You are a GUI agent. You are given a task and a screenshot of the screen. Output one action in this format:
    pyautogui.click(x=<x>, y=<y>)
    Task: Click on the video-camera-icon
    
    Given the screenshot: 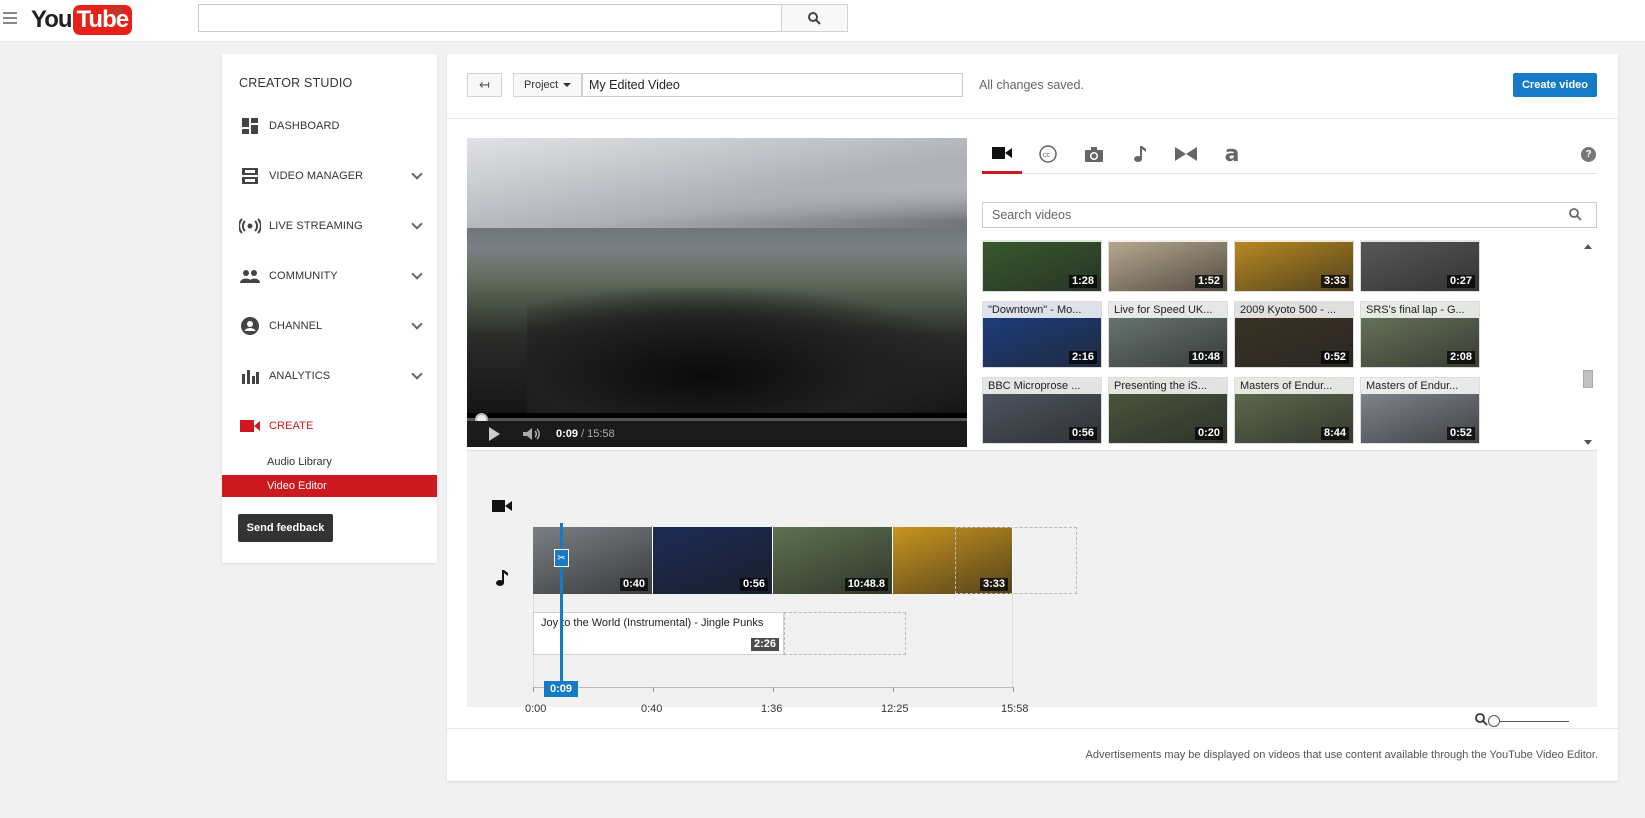 What is the action you would take?
    pyautogui.click(x=1002, y=152)
    